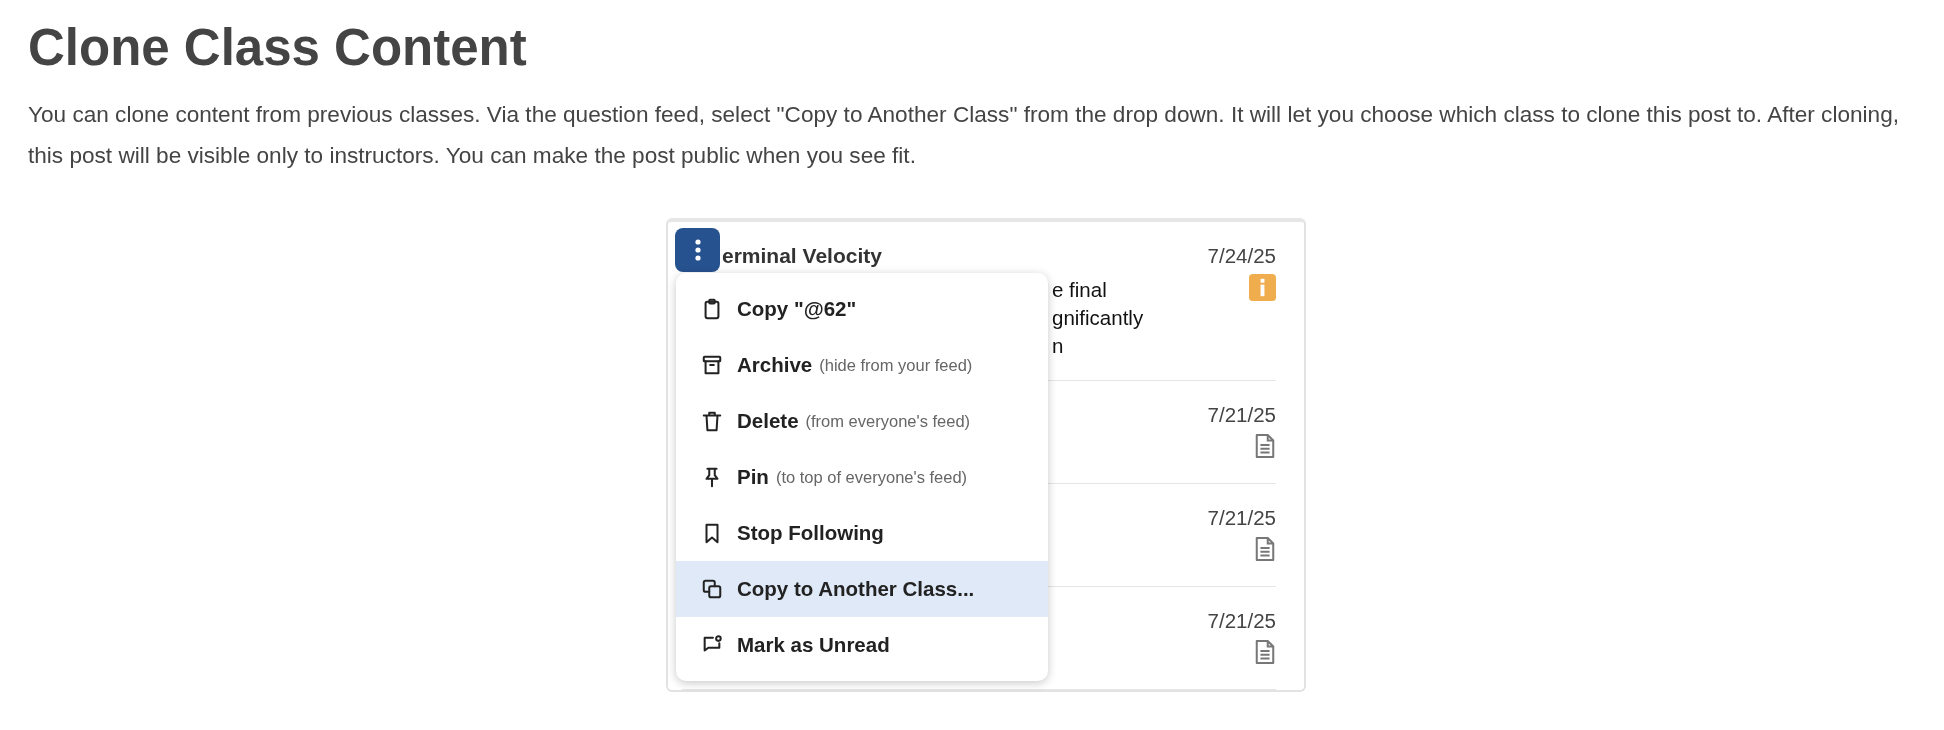 This screenshot has width=1944, height=730. Describe the element at coordinates (278, 48) in the screenshot. I see `page-title: Clone Class Content` at that location.